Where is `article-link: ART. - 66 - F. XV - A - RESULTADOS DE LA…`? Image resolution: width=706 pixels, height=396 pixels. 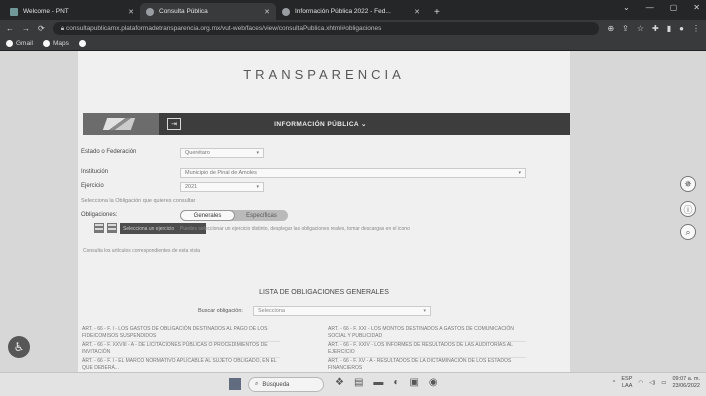 article-link: ART. - 66 - F. XV - A - RESULTADOS DE LA… is located at coordinates (427, 365).